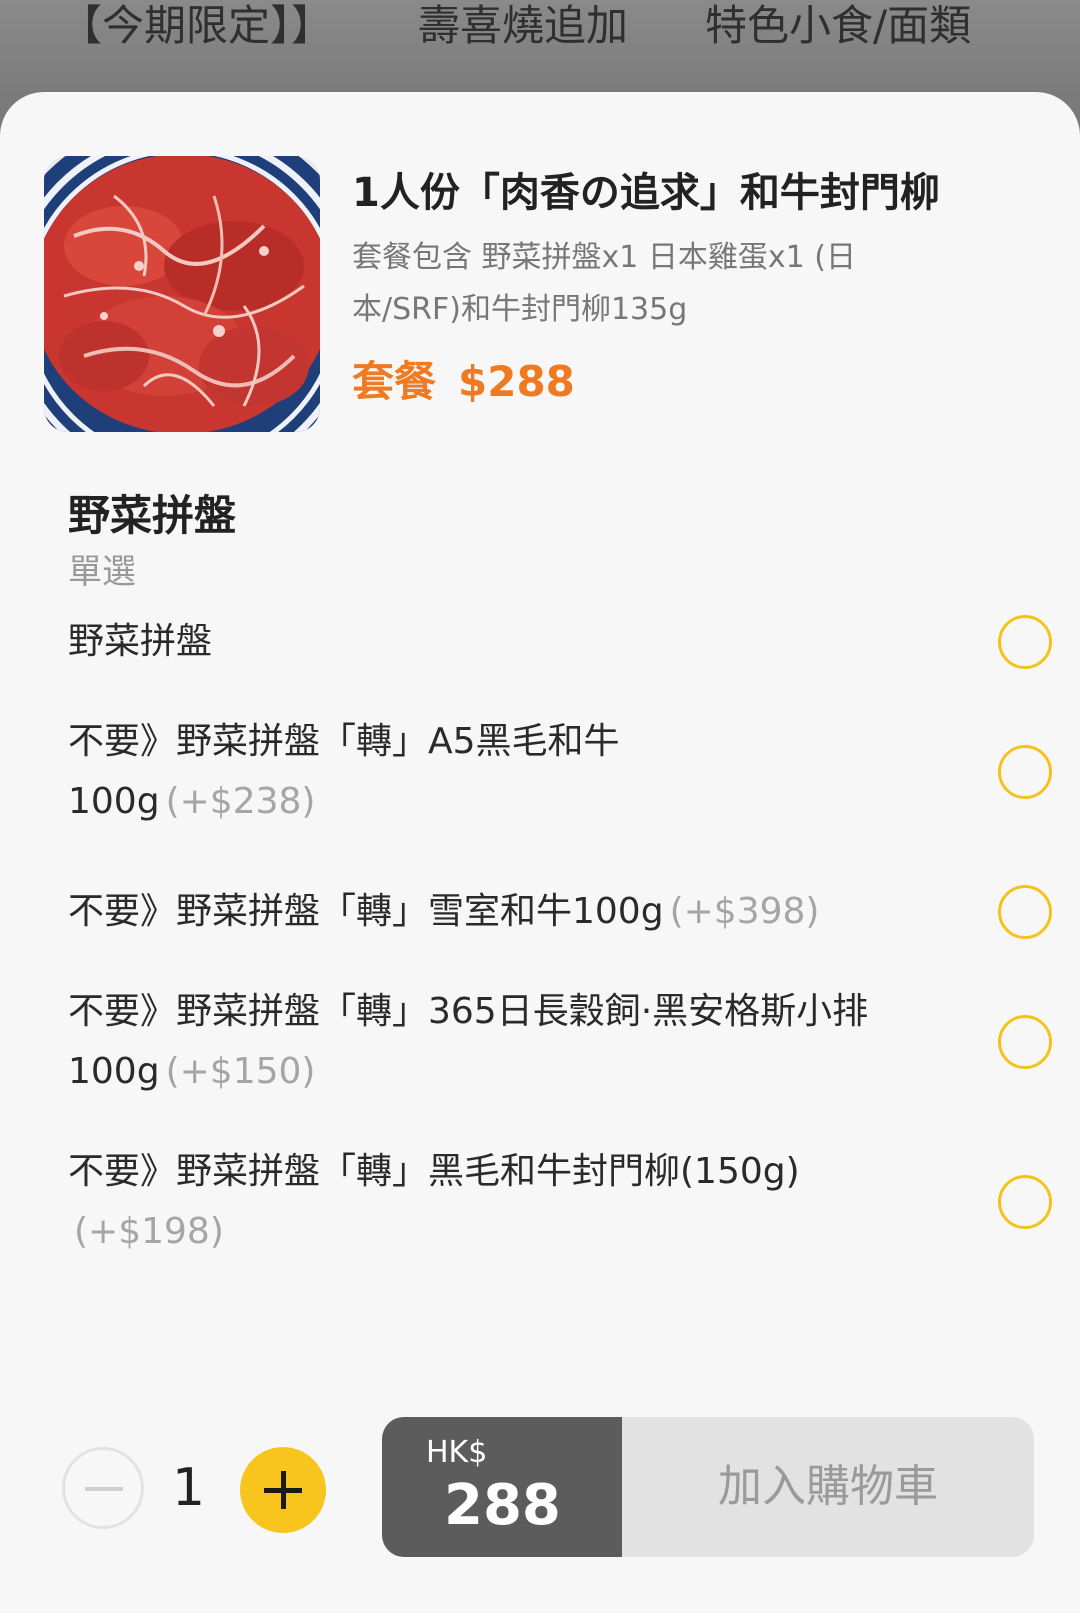  I want to click on option-price: (+$150), so click(240, 1071).